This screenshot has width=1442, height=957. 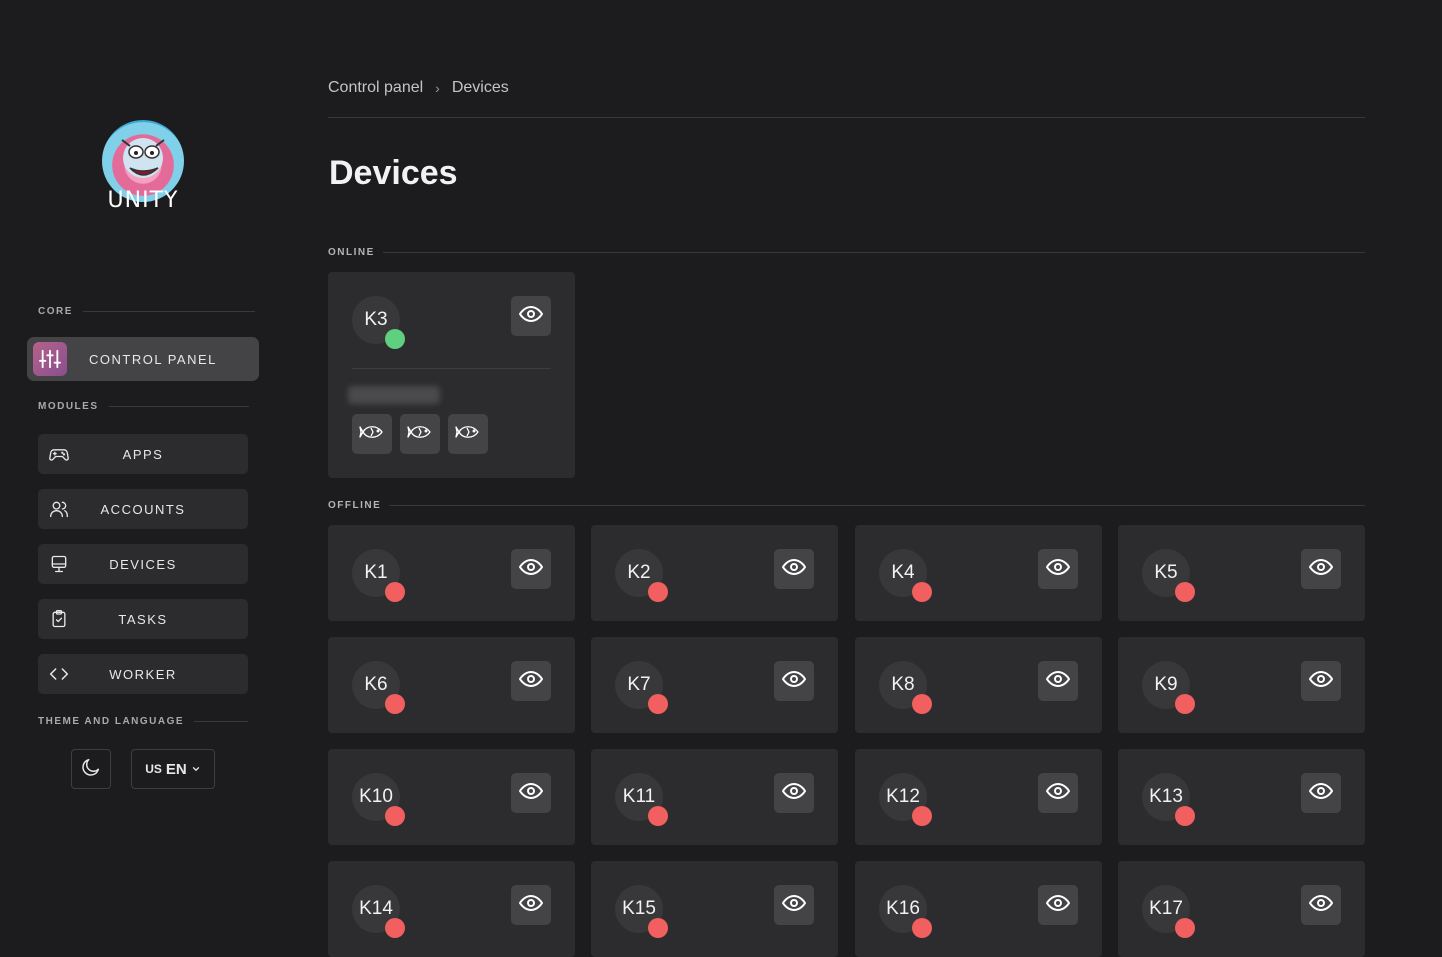 I want to click on code-icon, so click(x=59, y=674).